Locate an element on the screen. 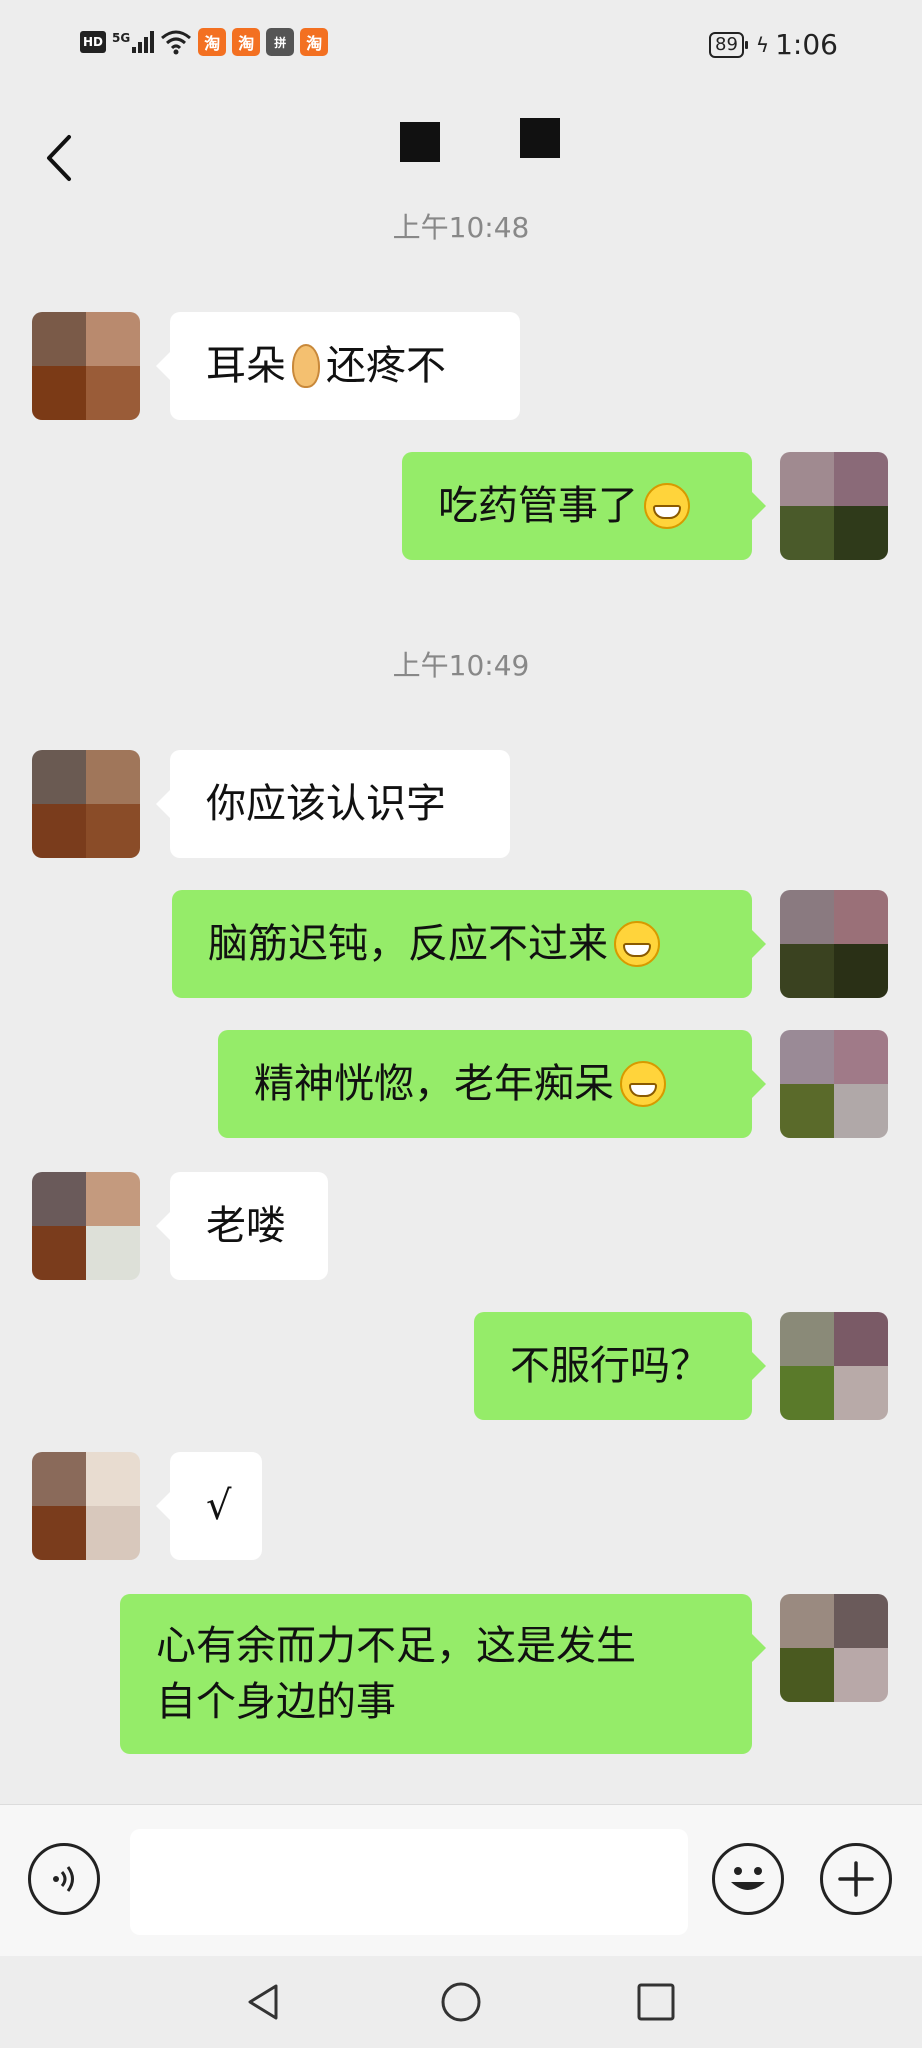 The height and width of the screenshot is (2048, 922). message-bubble-incoming: 耳朵 还疼不 is located at coordinates (338, 366).